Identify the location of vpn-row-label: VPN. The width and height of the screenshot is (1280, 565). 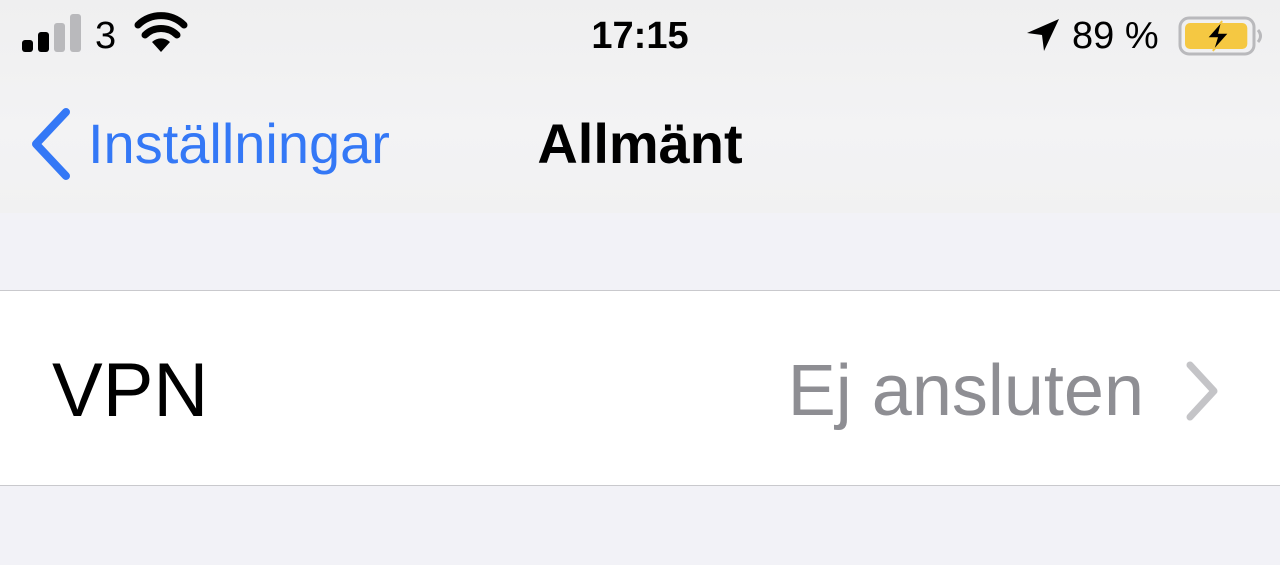
(130, 390).